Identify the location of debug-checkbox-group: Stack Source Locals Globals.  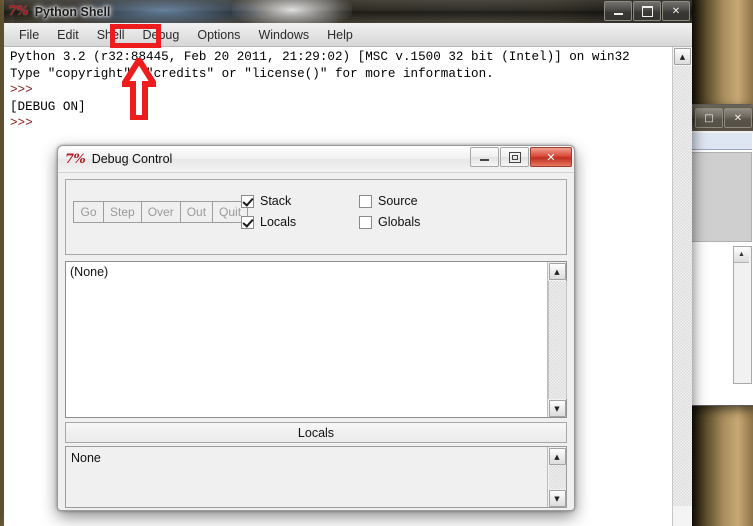
(359, 211).